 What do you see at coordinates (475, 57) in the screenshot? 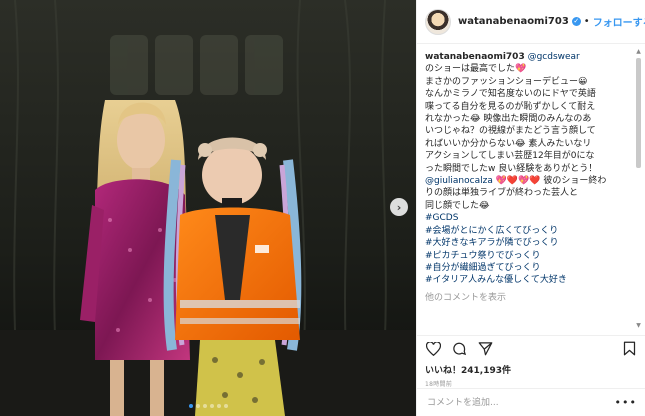
I see `caption-author: watanabenaomi703` at bounding box center [475, 57].